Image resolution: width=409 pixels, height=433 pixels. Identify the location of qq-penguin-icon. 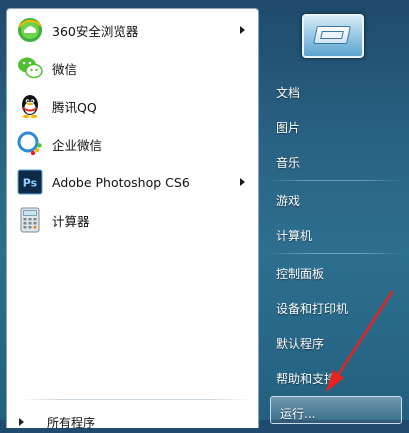
(30, 106).